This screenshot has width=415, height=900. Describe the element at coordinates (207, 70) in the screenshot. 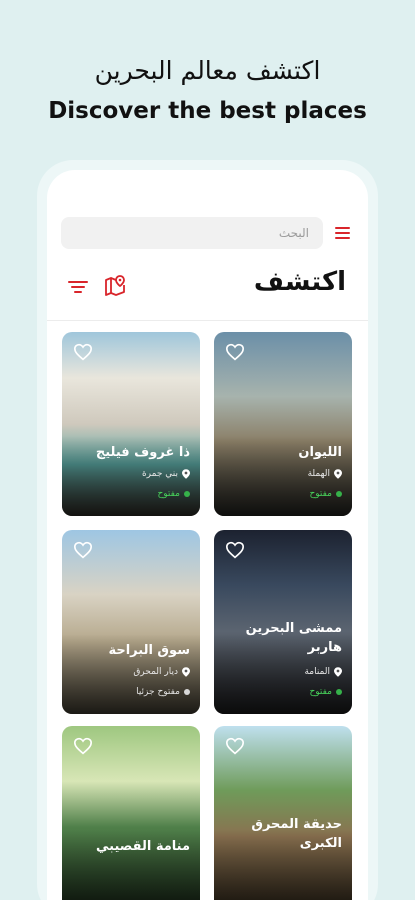

I see `promo-title-arabic: اكتشف معالم البحرين` at that location.